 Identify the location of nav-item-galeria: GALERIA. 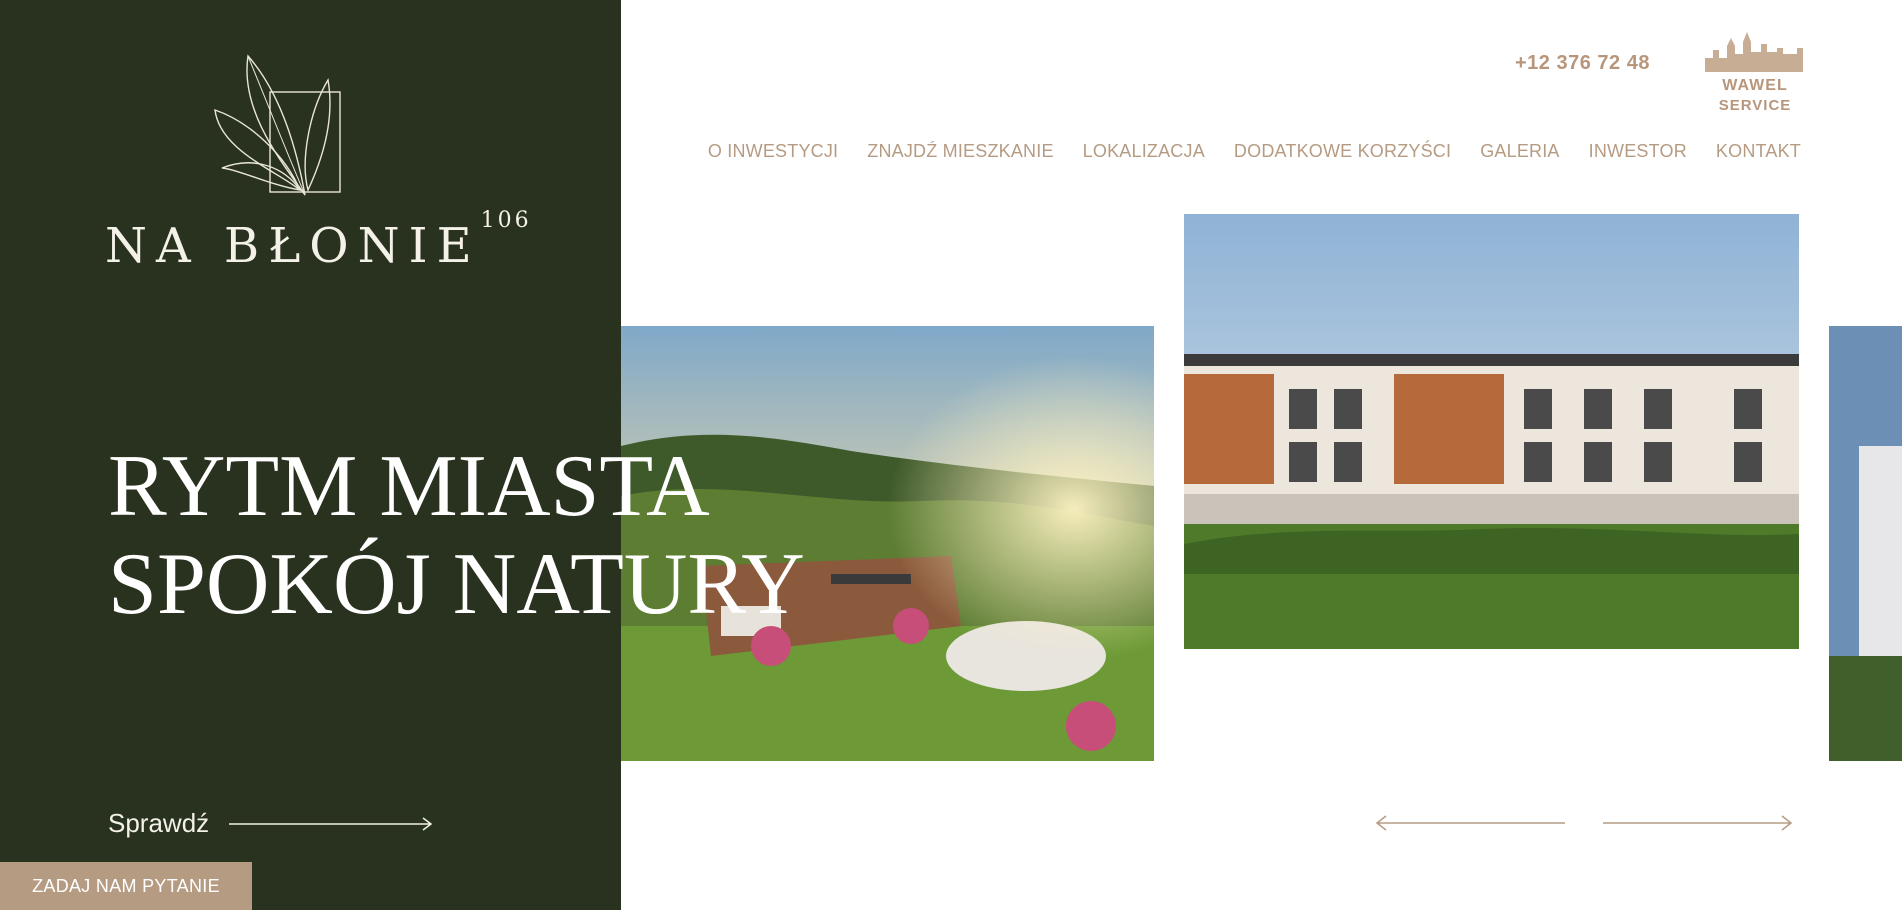
(1519, 151).